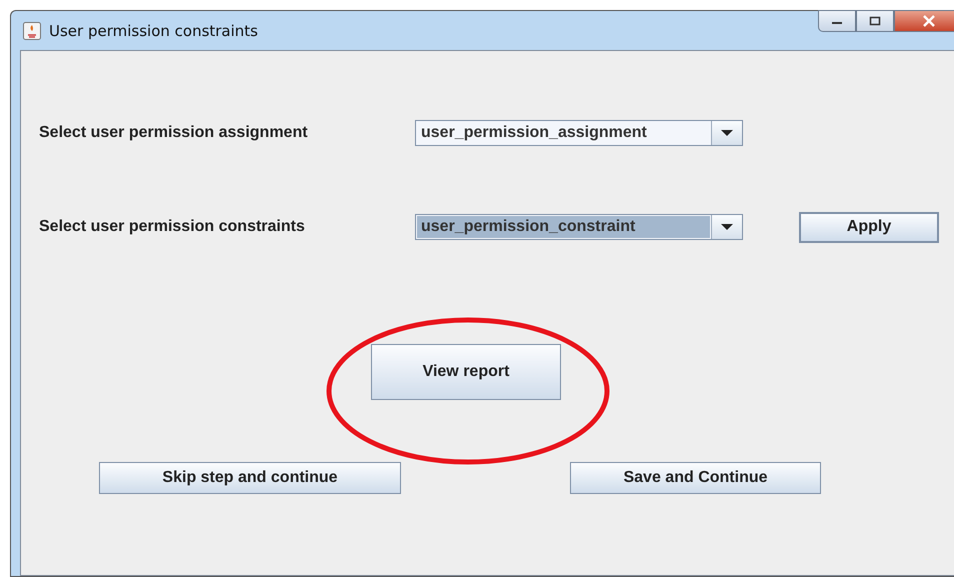  I want to click on field-label: Select user permission assignment, so click(174, 133).